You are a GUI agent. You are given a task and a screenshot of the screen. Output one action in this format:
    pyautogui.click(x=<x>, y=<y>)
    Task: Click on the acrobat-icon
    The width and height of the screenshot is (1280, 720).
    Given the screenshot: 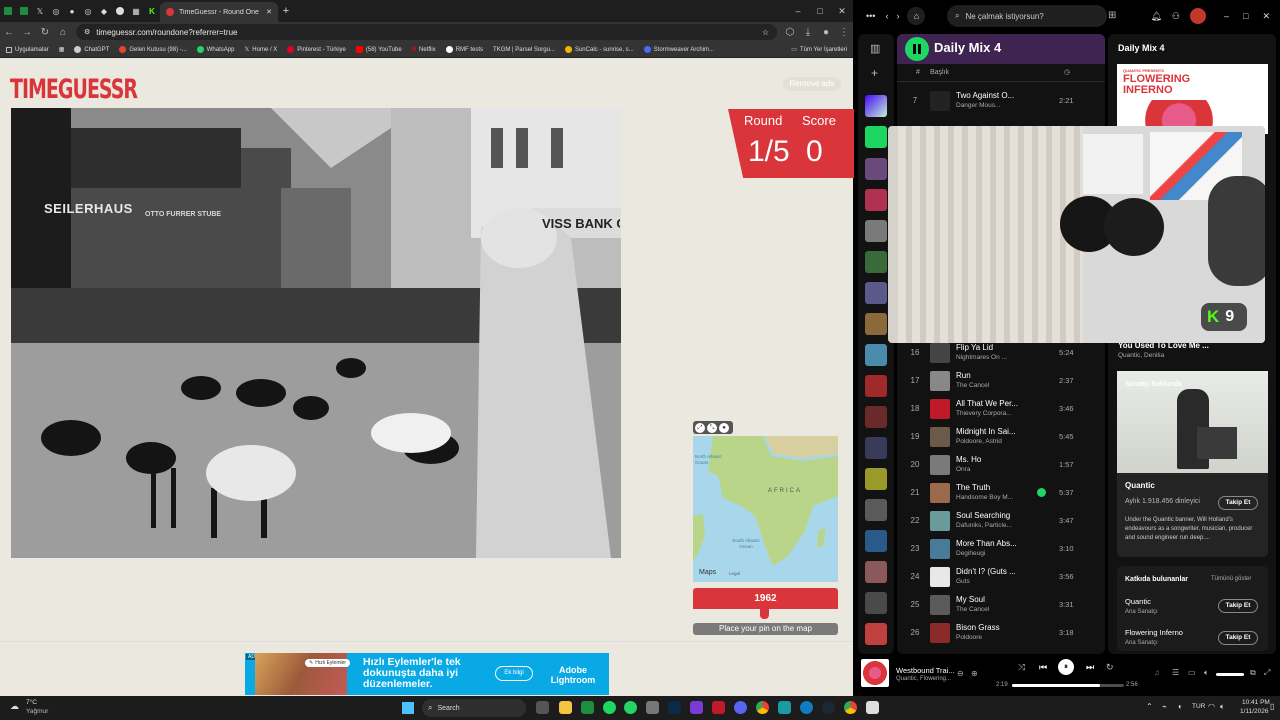 What is the action you would take?
    pyautogui.click(x=718, y=707)
    